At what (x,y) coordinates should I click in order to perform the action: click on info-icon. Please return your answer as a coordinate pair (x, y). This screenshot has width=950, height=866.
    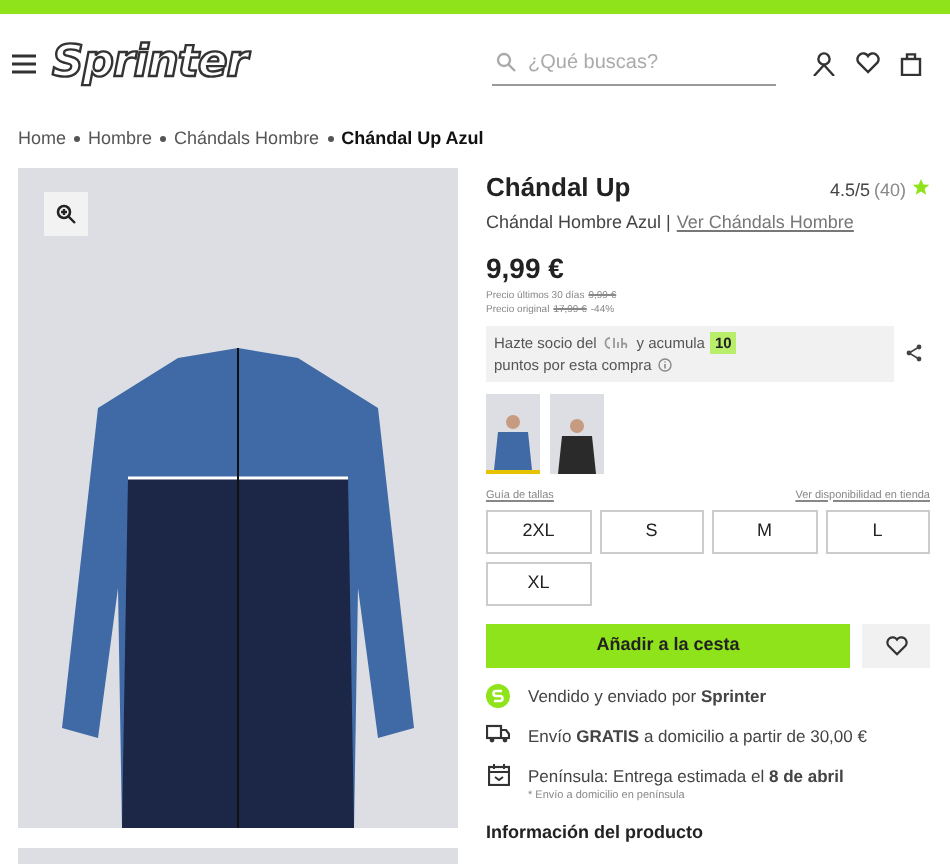
    Looking at the image, I should click on (664, 364).